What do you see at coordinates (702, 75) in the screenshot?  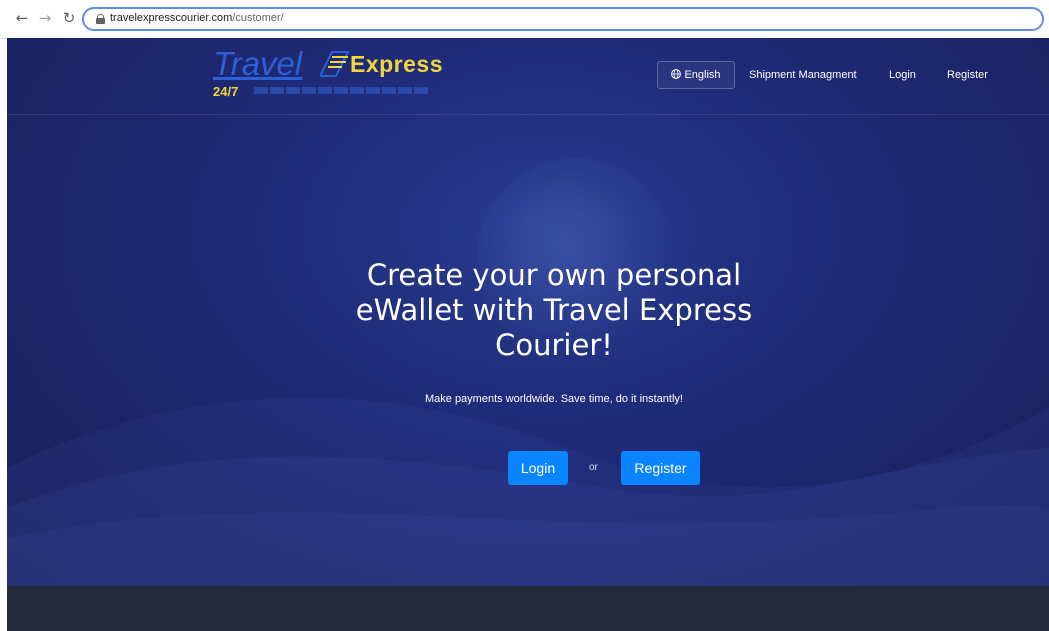 I see `language-label: English` at bounding box center [702, 75].